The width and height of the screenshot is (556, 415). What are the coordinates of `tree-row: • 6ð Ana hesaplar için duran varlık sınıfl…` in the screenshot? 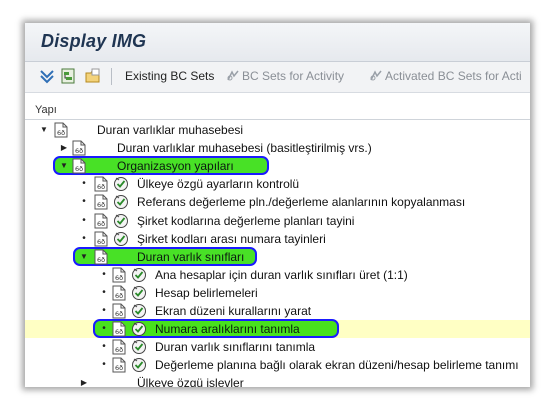 It's located at (277, 275).